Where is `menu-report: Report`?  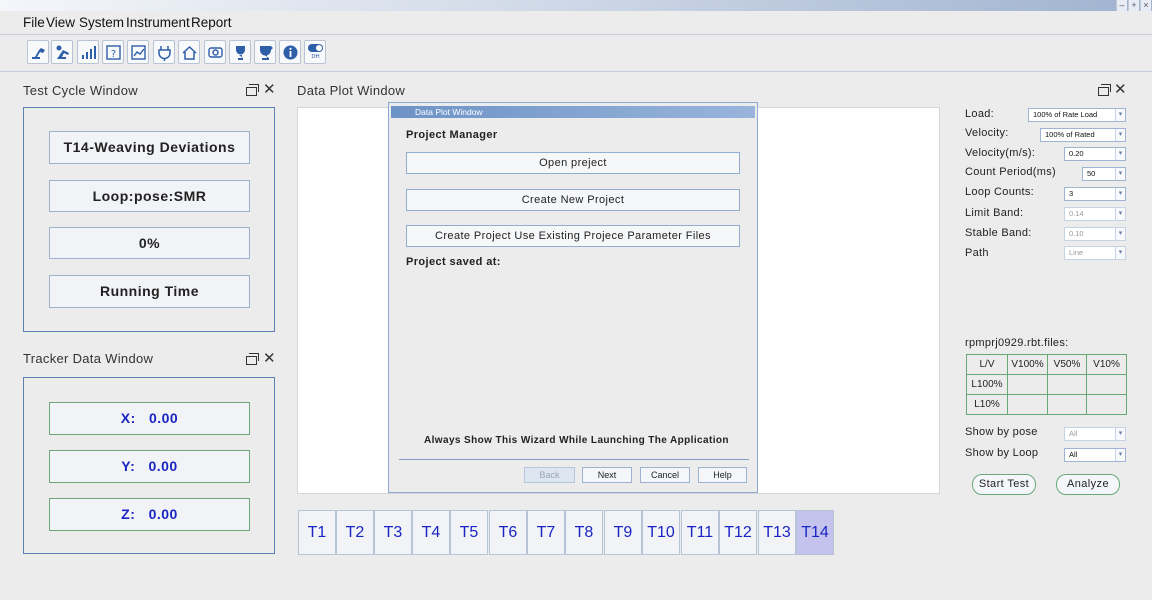 menu-report: Report is located at coordinates (211, 22).